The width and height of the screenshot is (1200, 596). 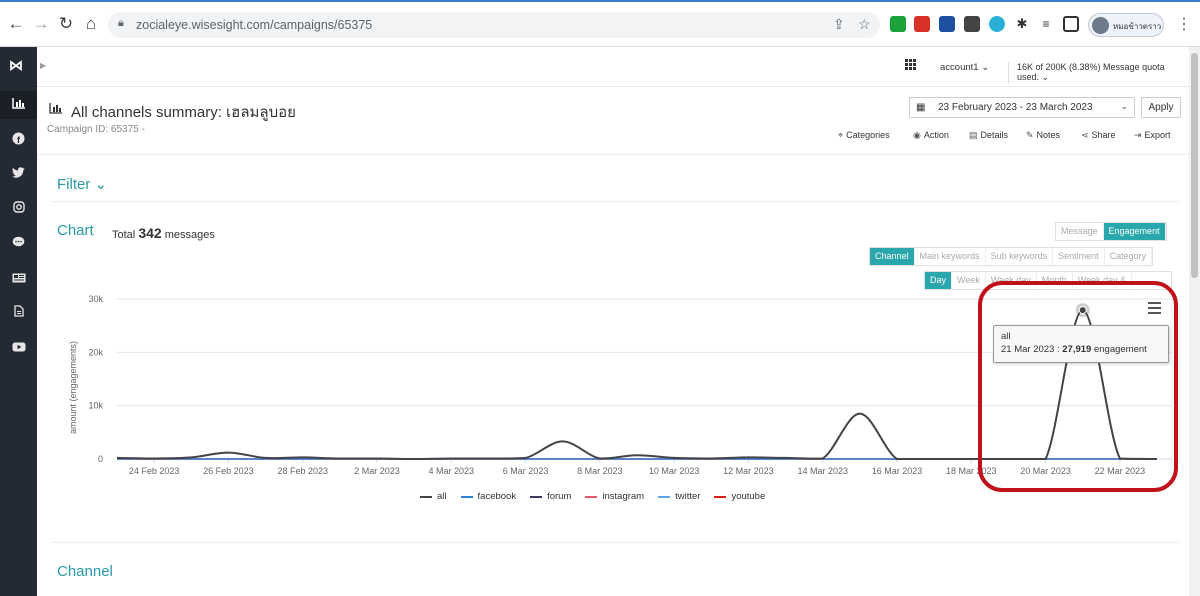 I want to click on date-range-picker: ▦ 23 February 2023 - 23 March 2023 ⌄, so click(x=1022, y=107).